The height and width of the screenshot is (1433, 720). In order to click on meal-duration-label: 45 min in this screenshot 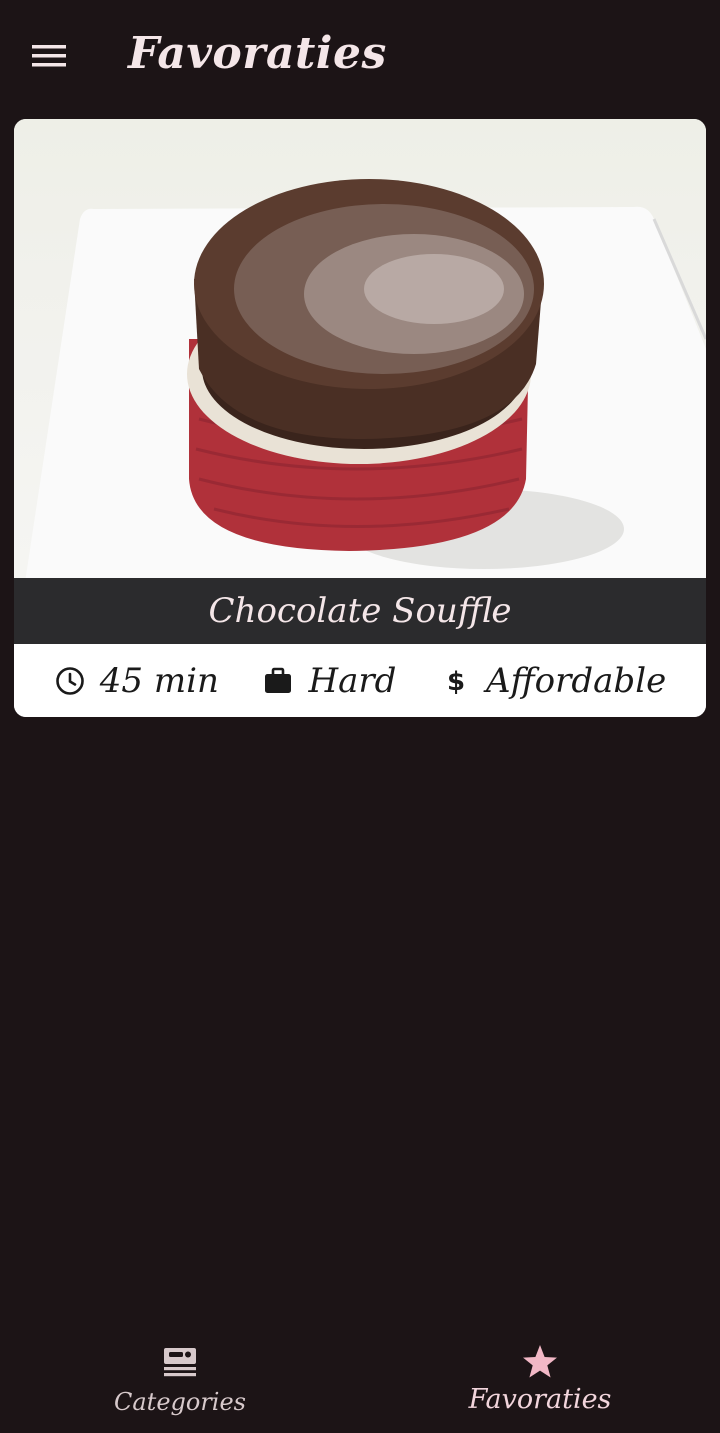, I will do `click(159, 680)`.